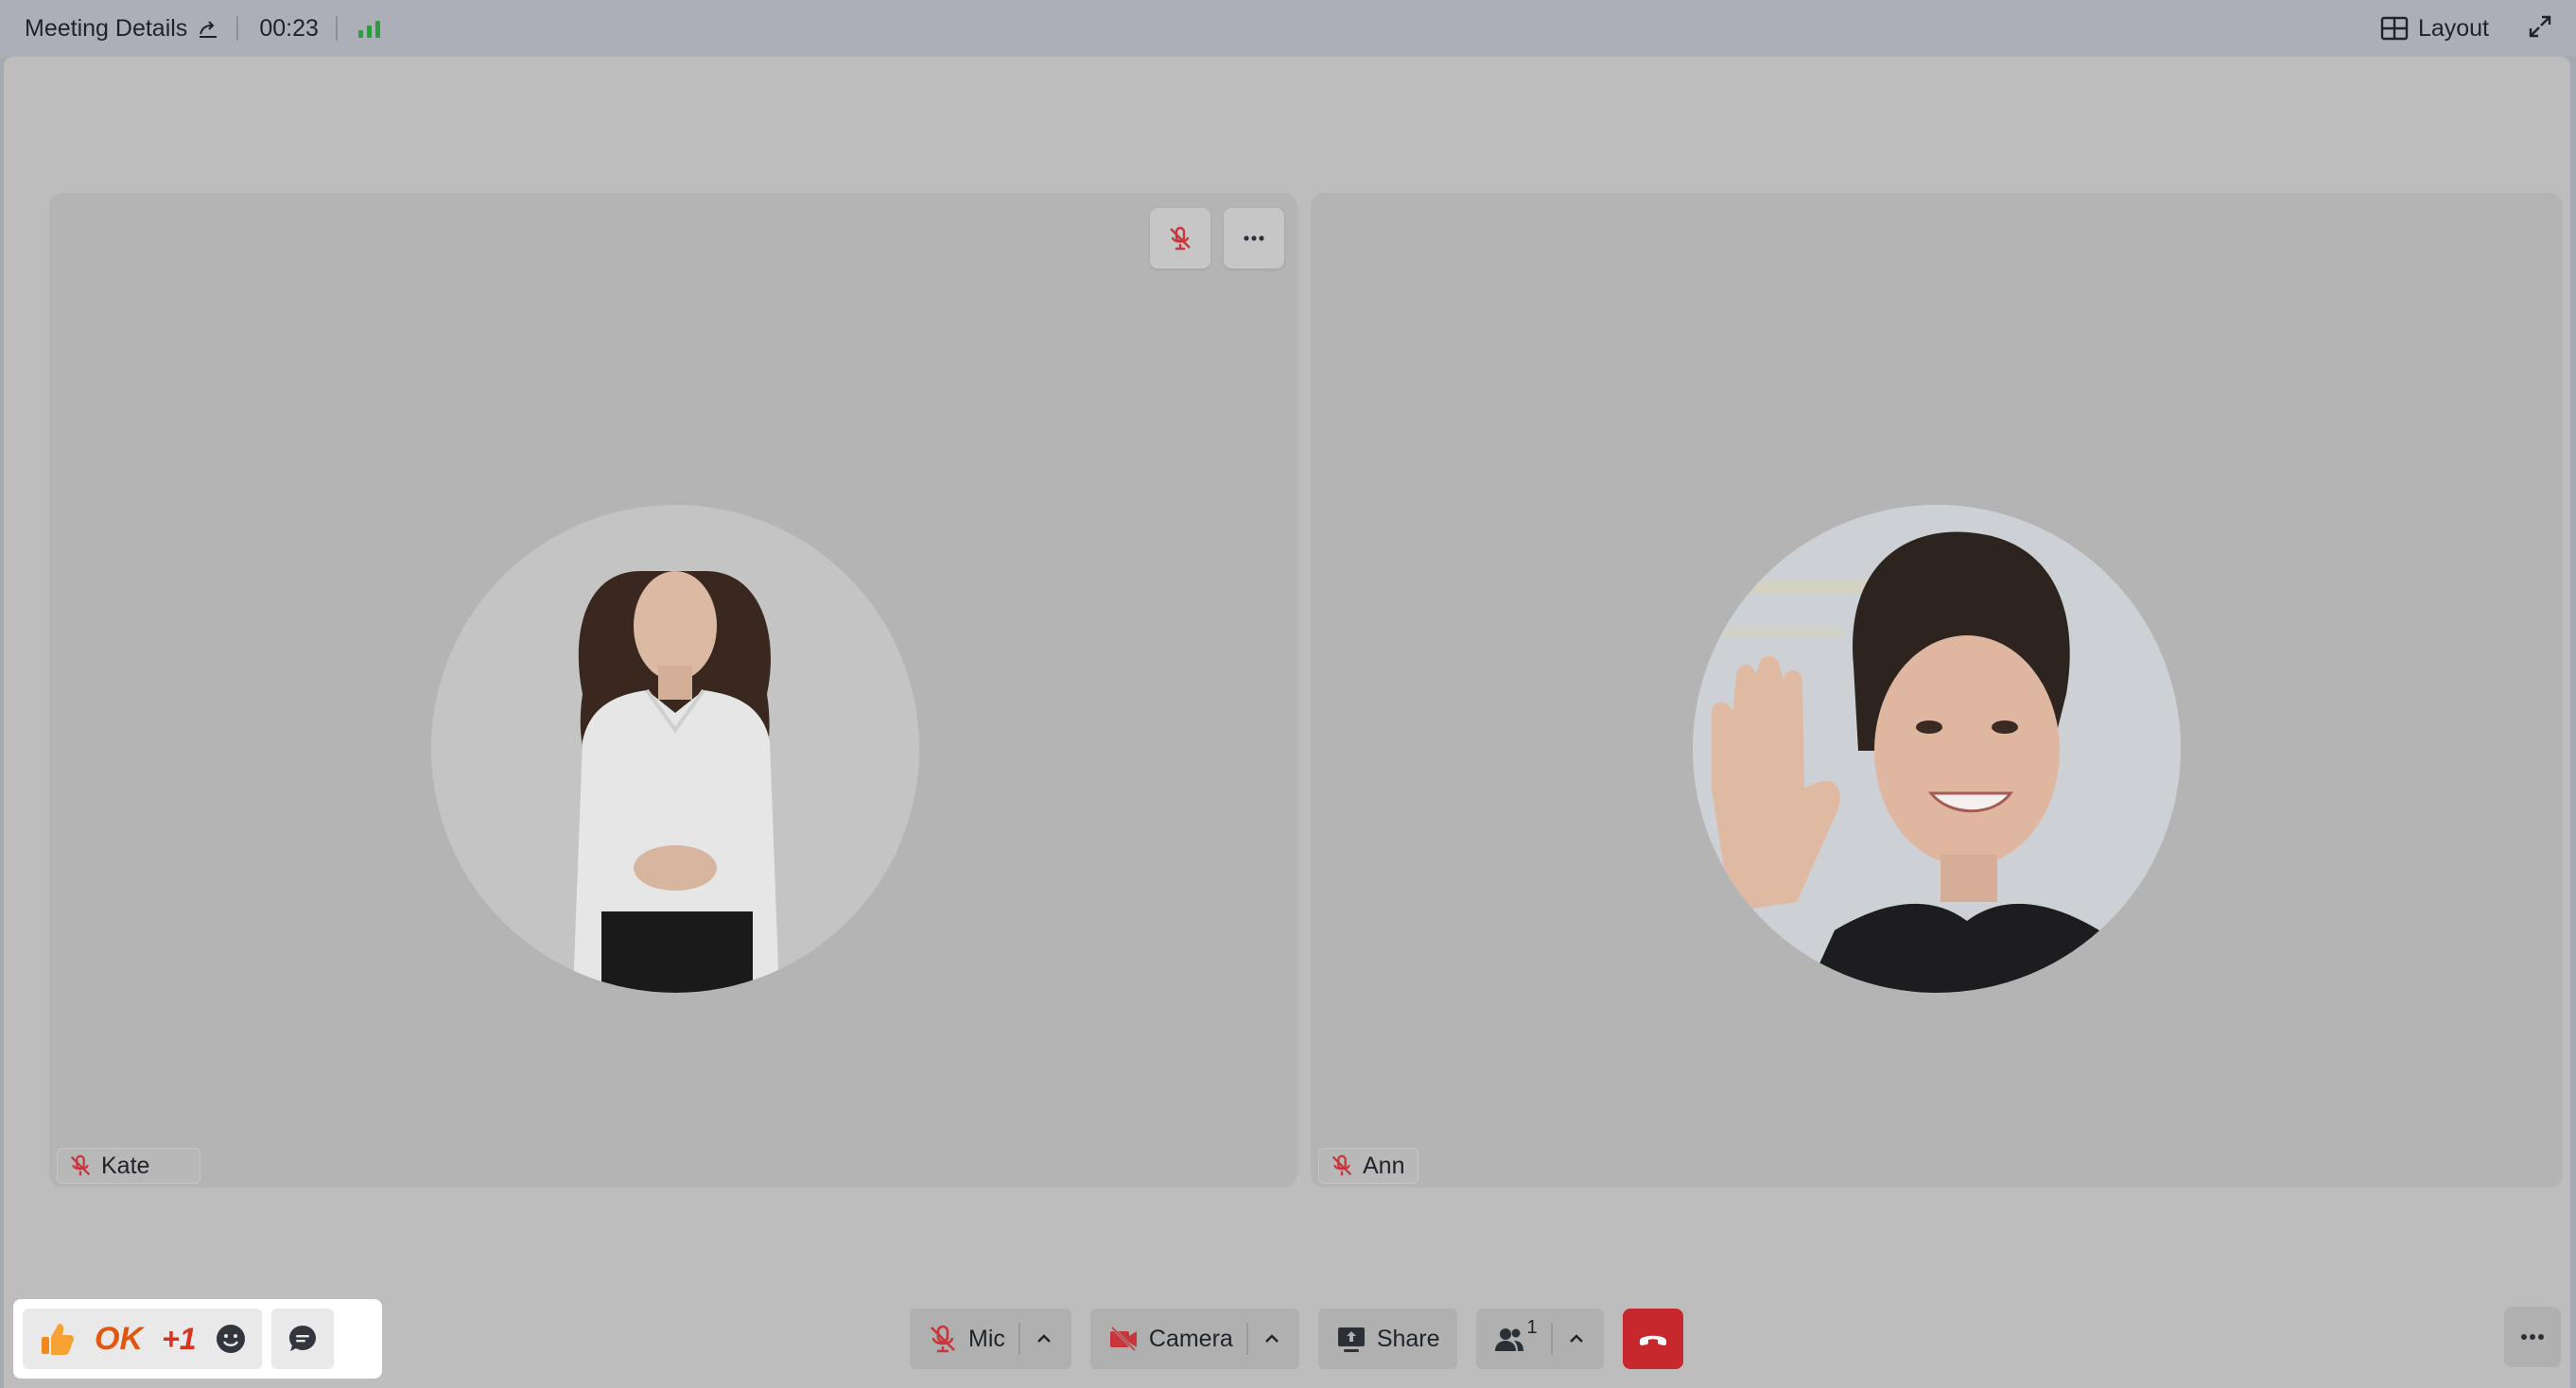  I want to click on meeting-details-button: Meeting Details, so click(122, 29).